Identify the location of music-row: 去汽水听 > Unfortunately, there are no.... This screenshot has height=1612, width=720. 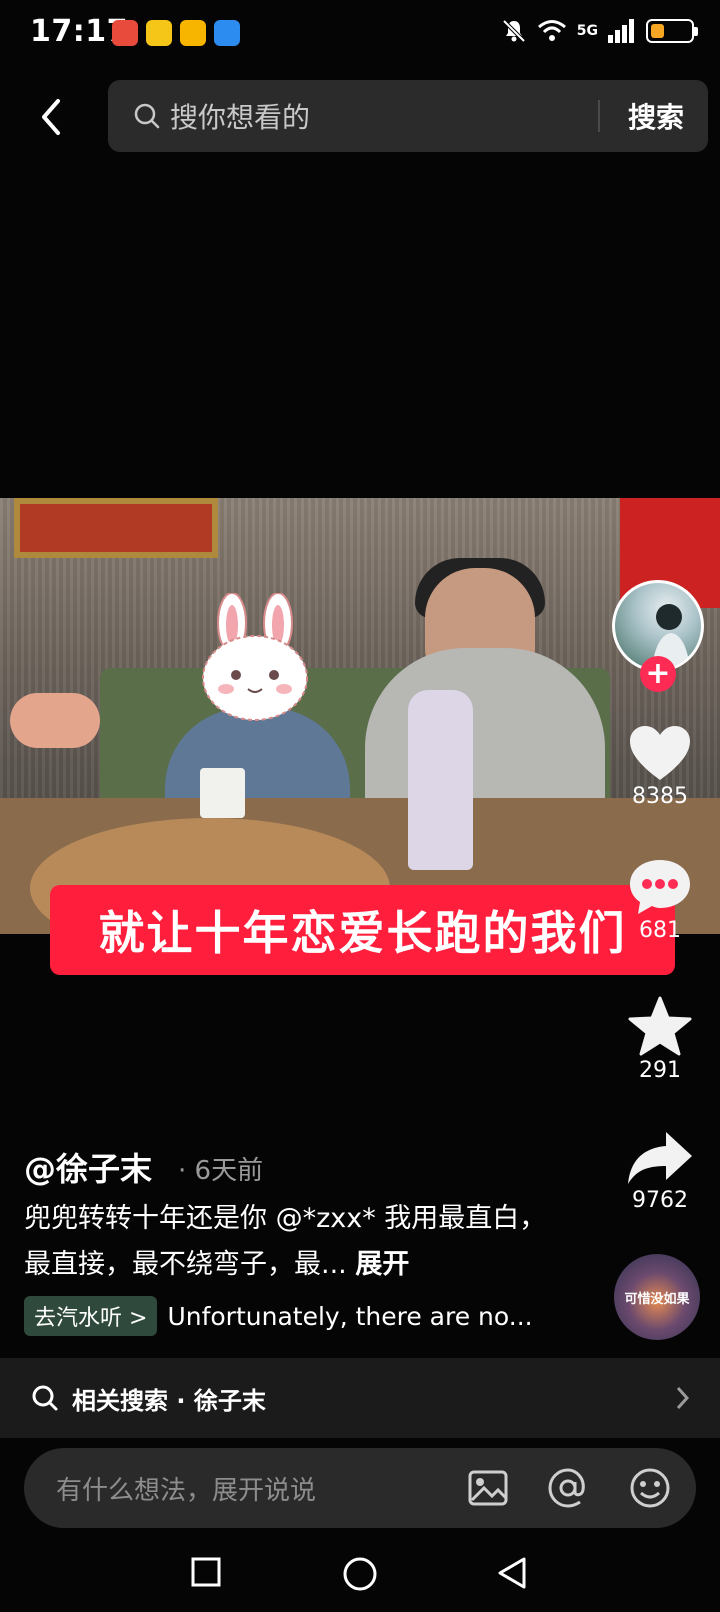
(278, 1316).